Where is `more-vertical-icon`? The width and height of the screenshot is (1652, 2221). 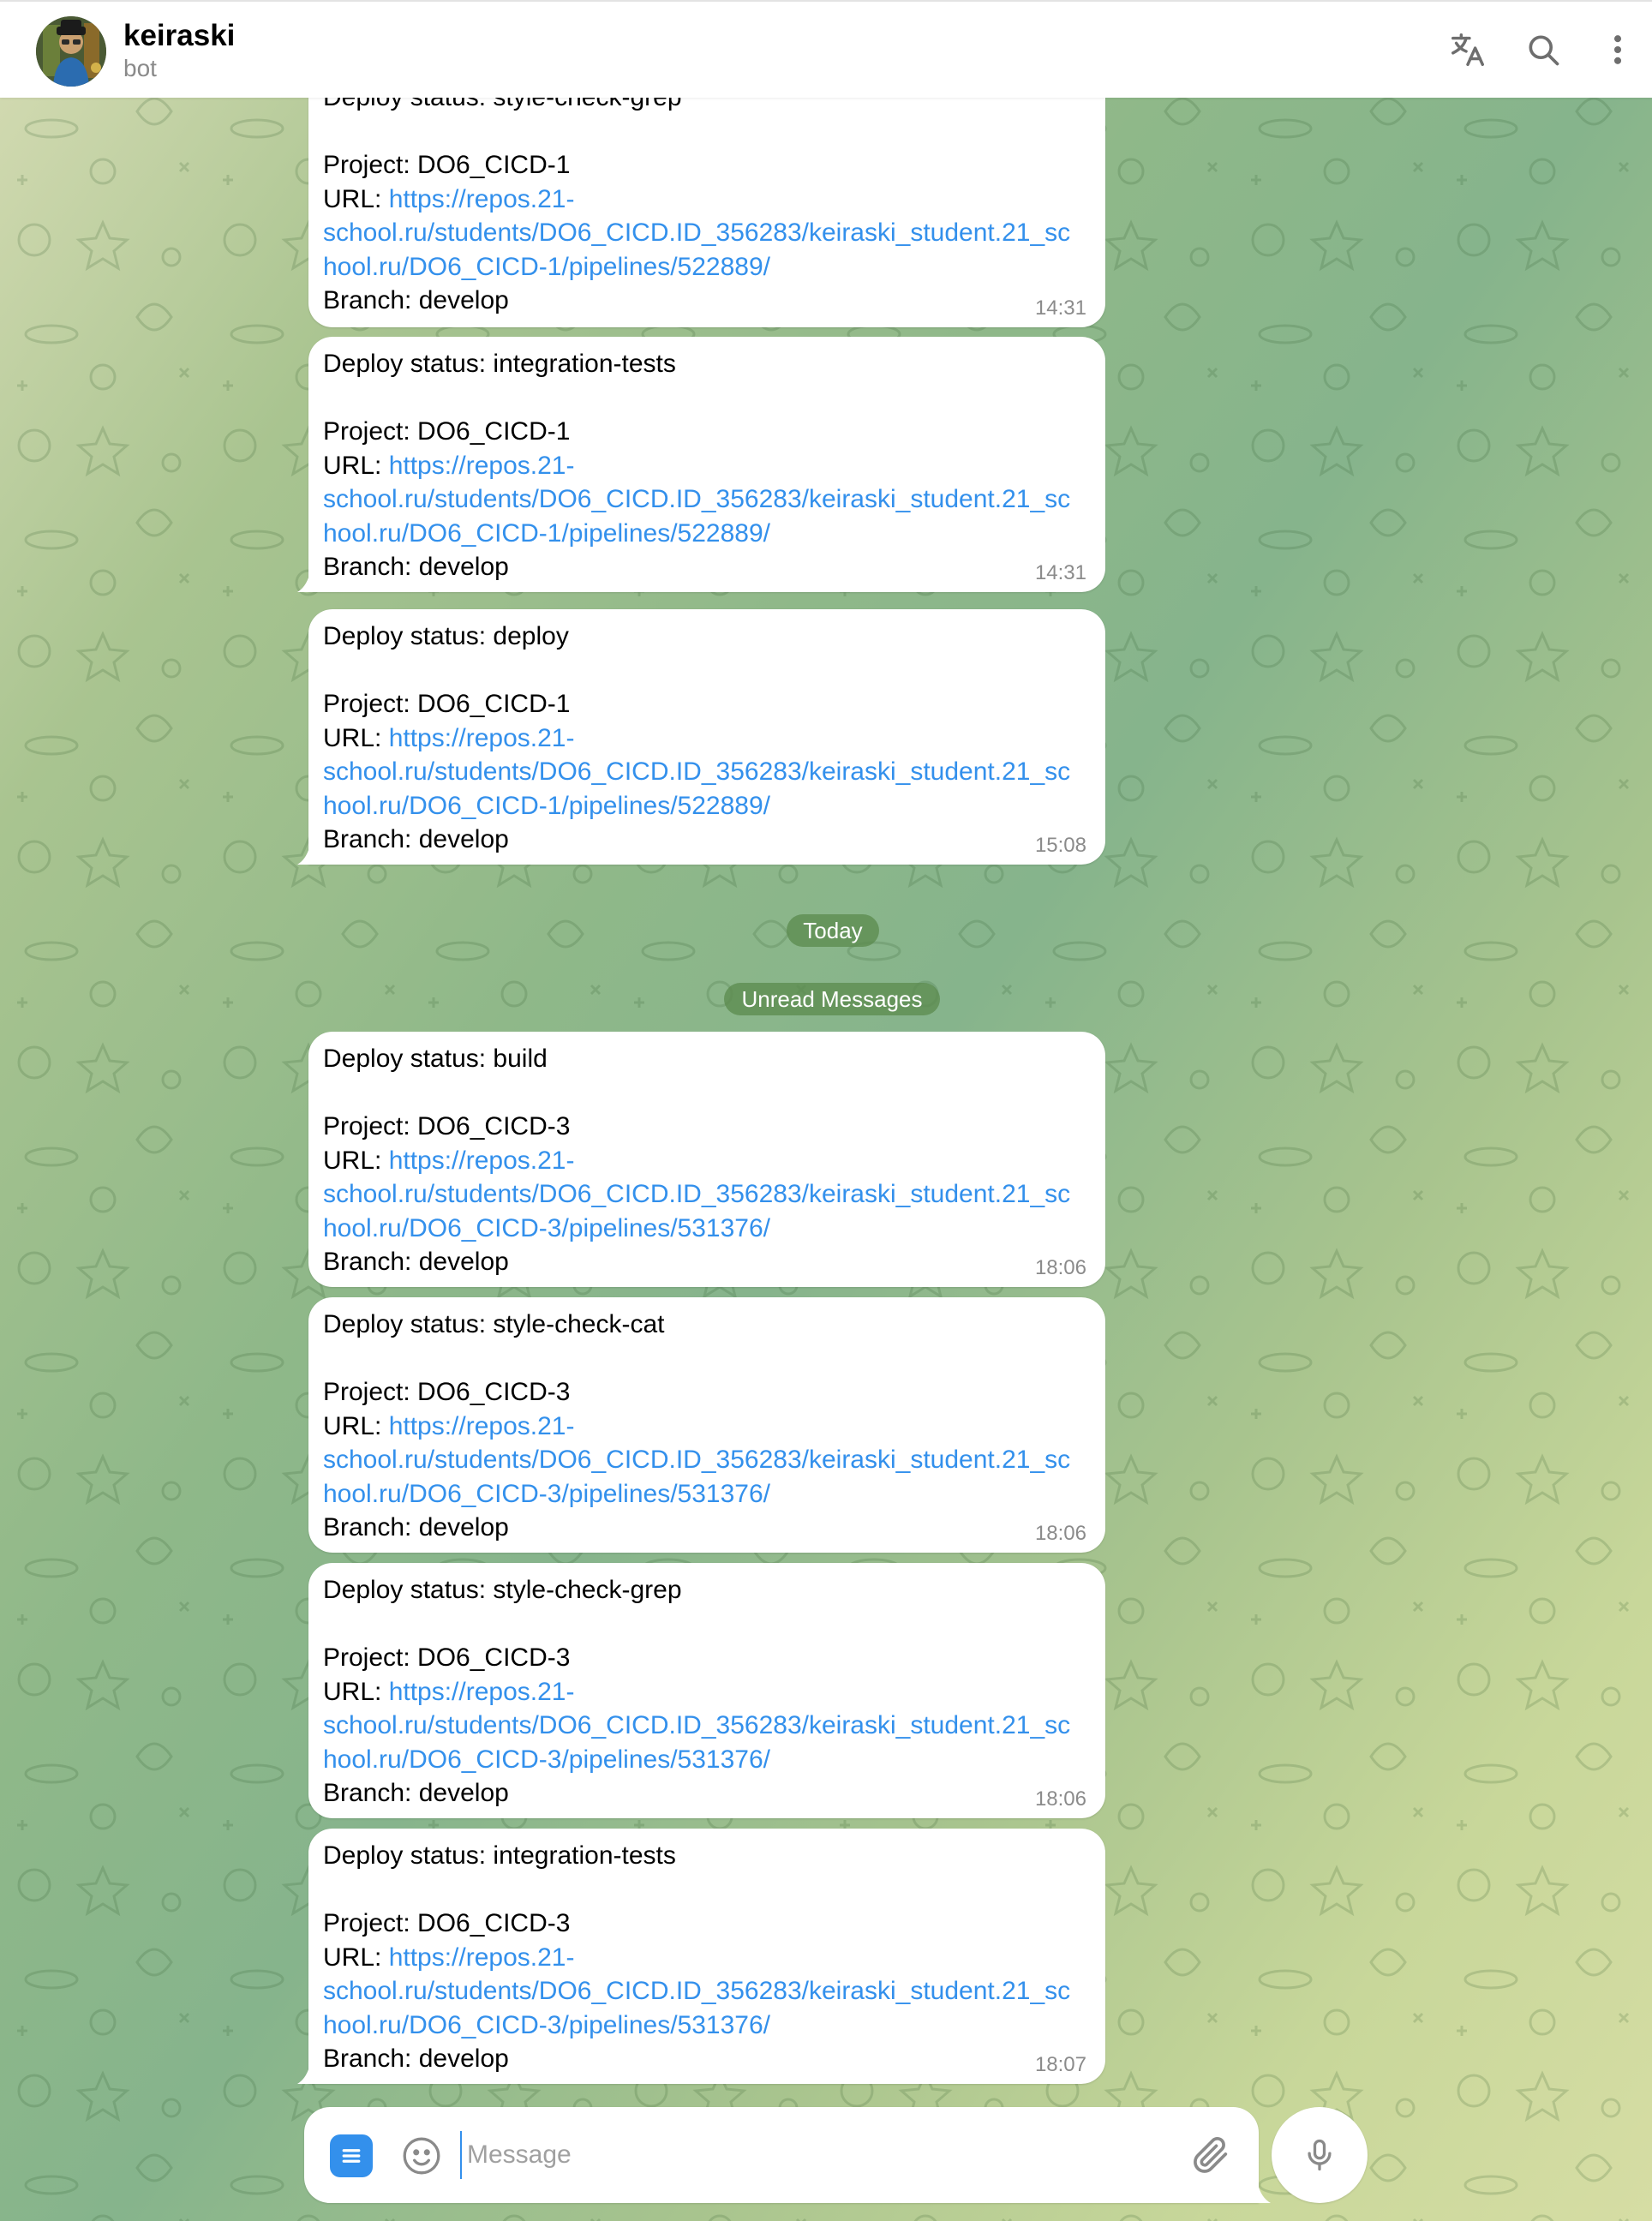
more-vertical-icon is located at coordinates (1617, 50).